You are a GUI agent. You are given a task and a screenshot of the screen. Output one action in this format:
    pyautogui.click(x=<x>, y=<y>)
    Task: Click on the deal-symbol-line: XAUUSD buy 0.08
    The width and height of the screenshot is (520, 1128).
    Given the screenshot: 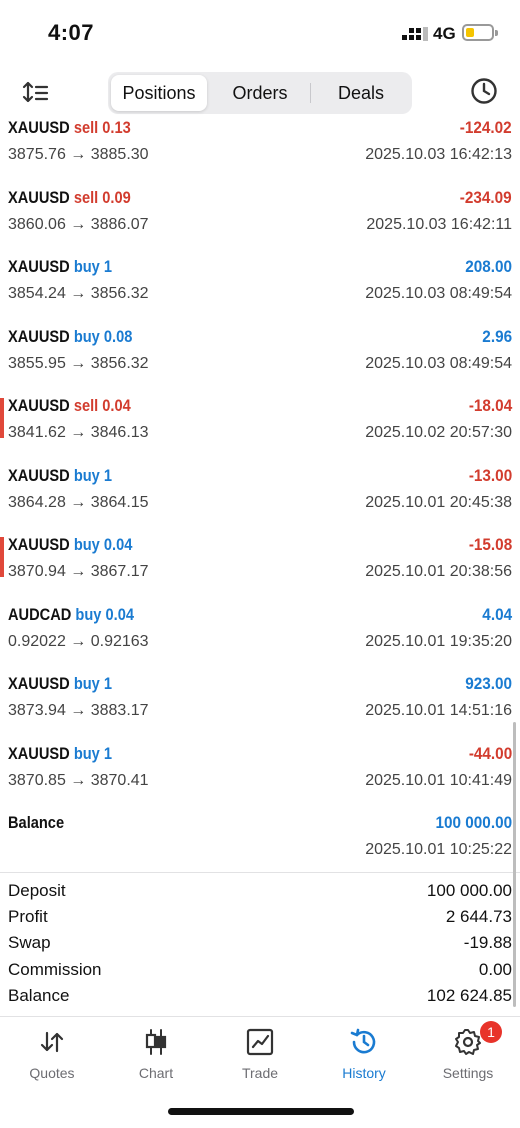 What is the action you would take?
    pyautogui.click(x=70, y=337)
    